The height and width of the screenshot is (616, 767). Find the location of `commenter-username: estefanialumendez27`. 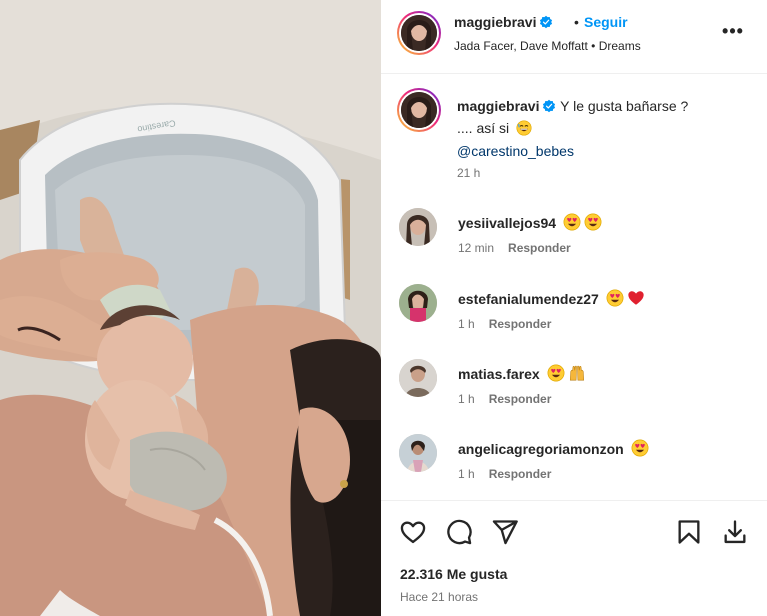

commenter-username: estefanialumendez27 is located at coordinates (528, 299).